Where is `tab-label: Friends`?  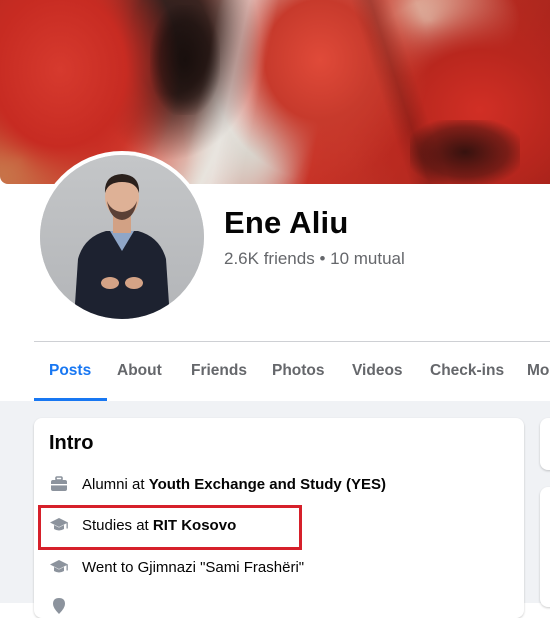 tab-label: Friends is located at coordinates (219, 370).